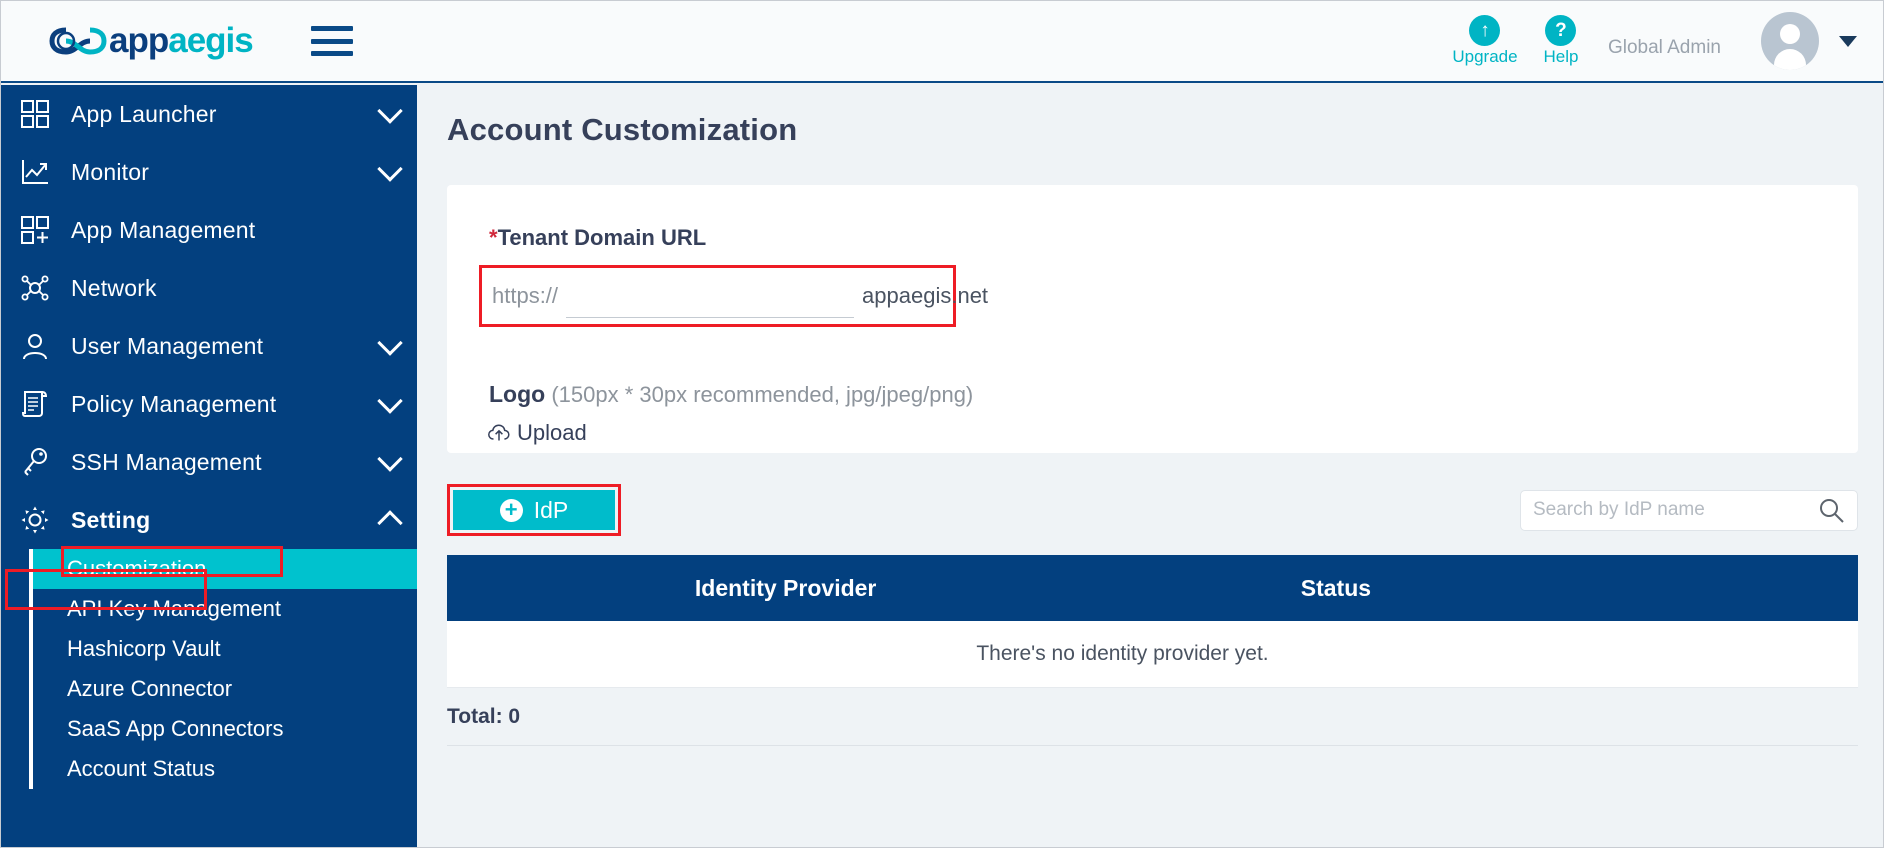  What do you see at coordinates (35, 404) in the screenshot?
I see `document-scroll-icon` at bounding box center [35, 404].